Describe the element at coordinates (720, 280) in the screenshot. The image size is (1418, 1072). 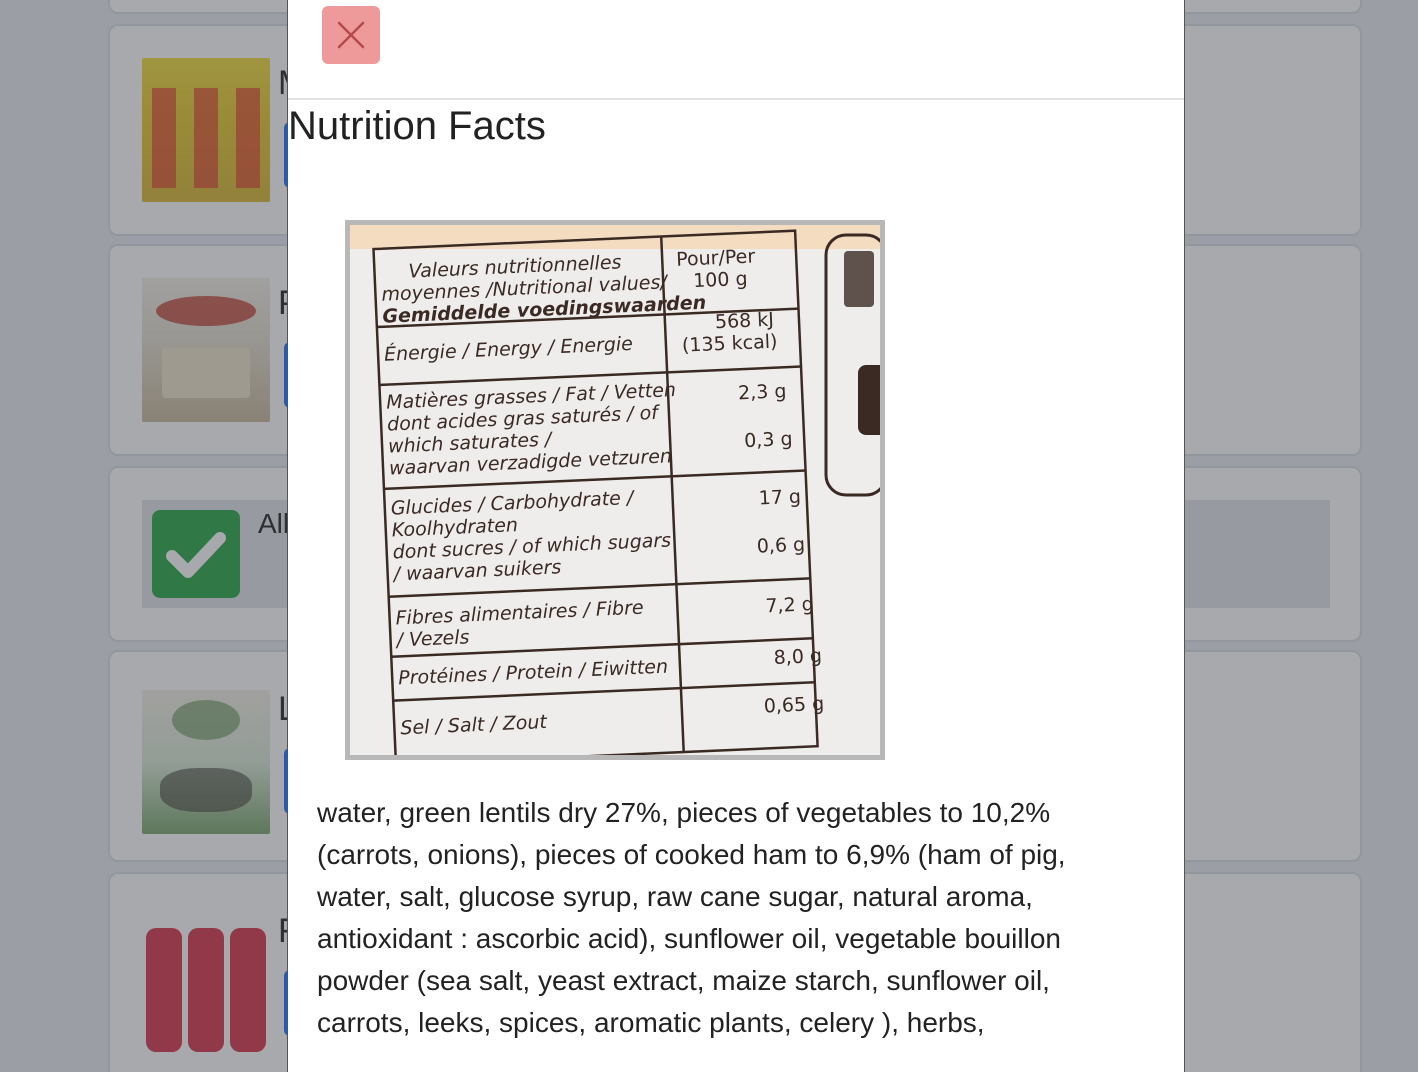
I see `label-header-line: 100 g` at that location.